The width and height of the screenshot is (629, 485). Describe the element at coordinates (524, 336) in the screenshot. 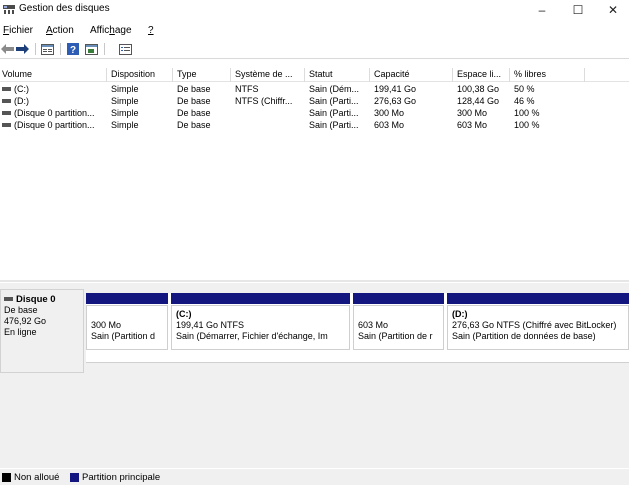

I see `partition-status: Sain (Partition de données de base)` at that location.